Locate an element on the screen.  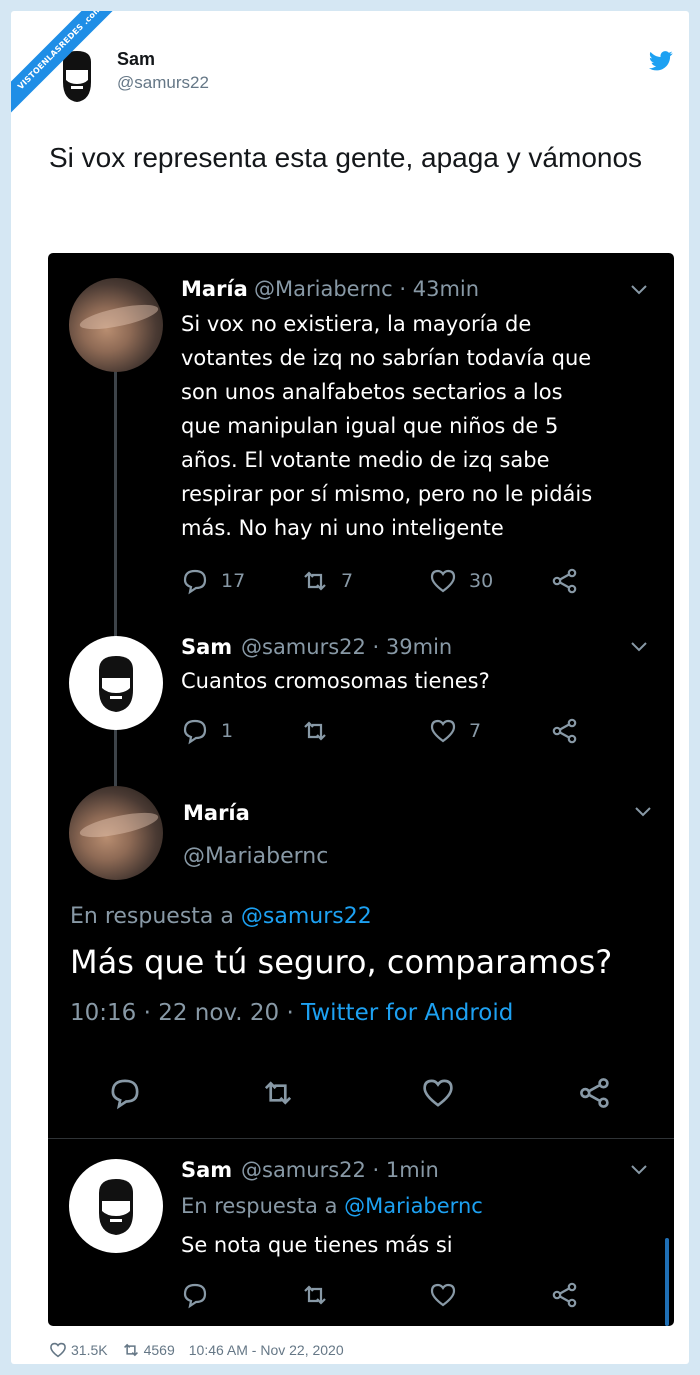
divider is located at coordinates (361, 1138).